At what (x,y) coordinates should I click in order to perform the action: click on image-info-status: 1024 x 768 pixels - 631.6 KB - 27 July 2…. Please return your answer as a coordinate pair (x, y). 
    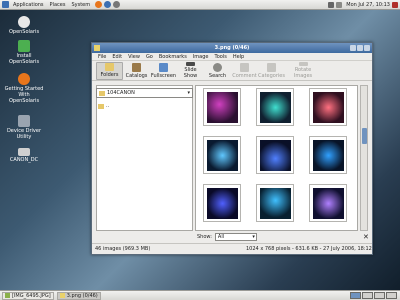
    Looking at the image, I should click on (309, 248).